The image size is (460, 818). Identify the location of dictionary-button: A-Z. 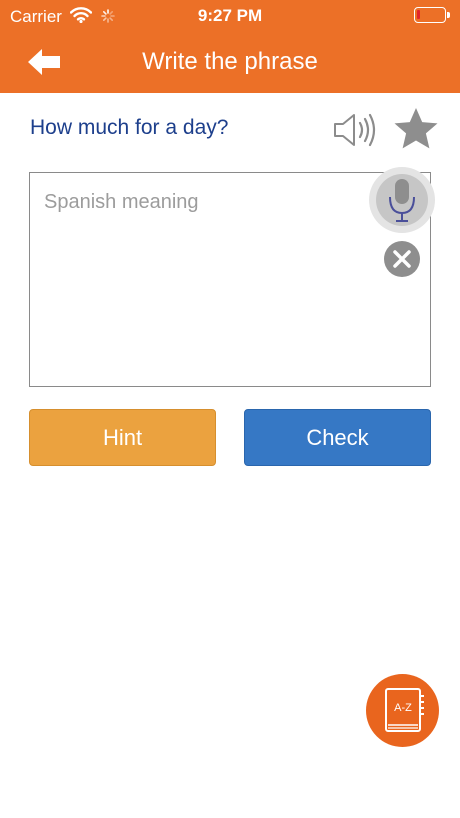
(402, 710).